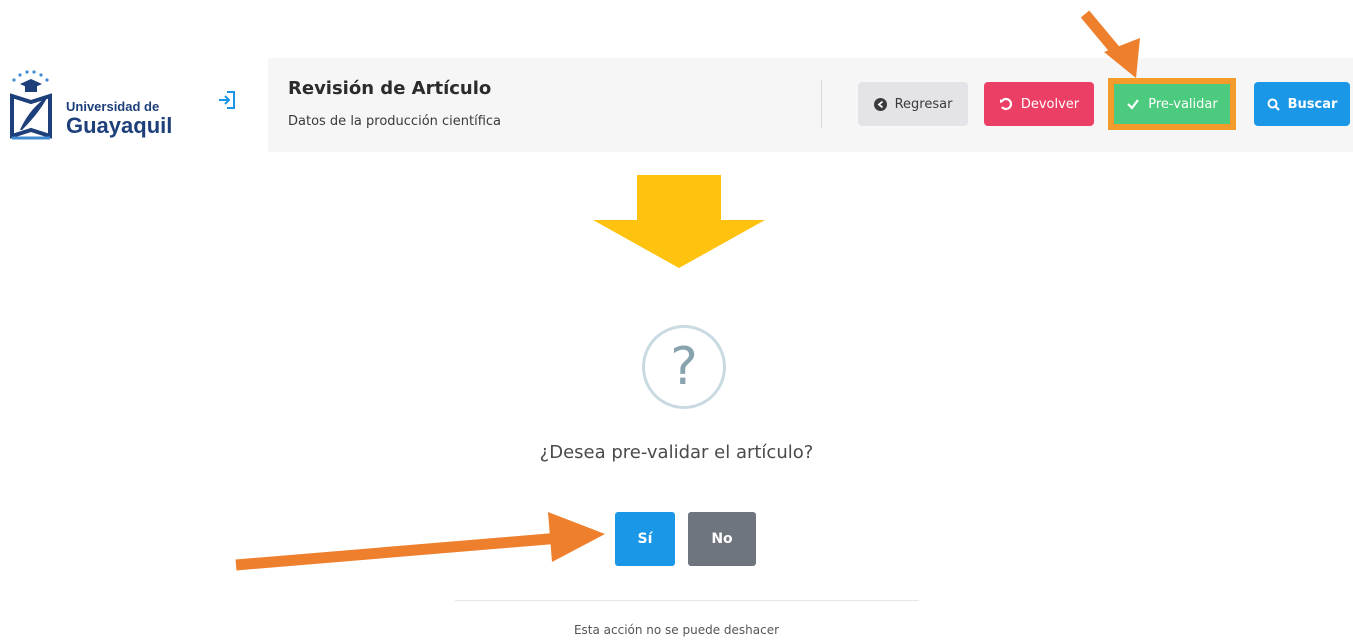  Describe the element at coordinates (687, 600) in the screenshot. I see `dialog-divider` at that location.